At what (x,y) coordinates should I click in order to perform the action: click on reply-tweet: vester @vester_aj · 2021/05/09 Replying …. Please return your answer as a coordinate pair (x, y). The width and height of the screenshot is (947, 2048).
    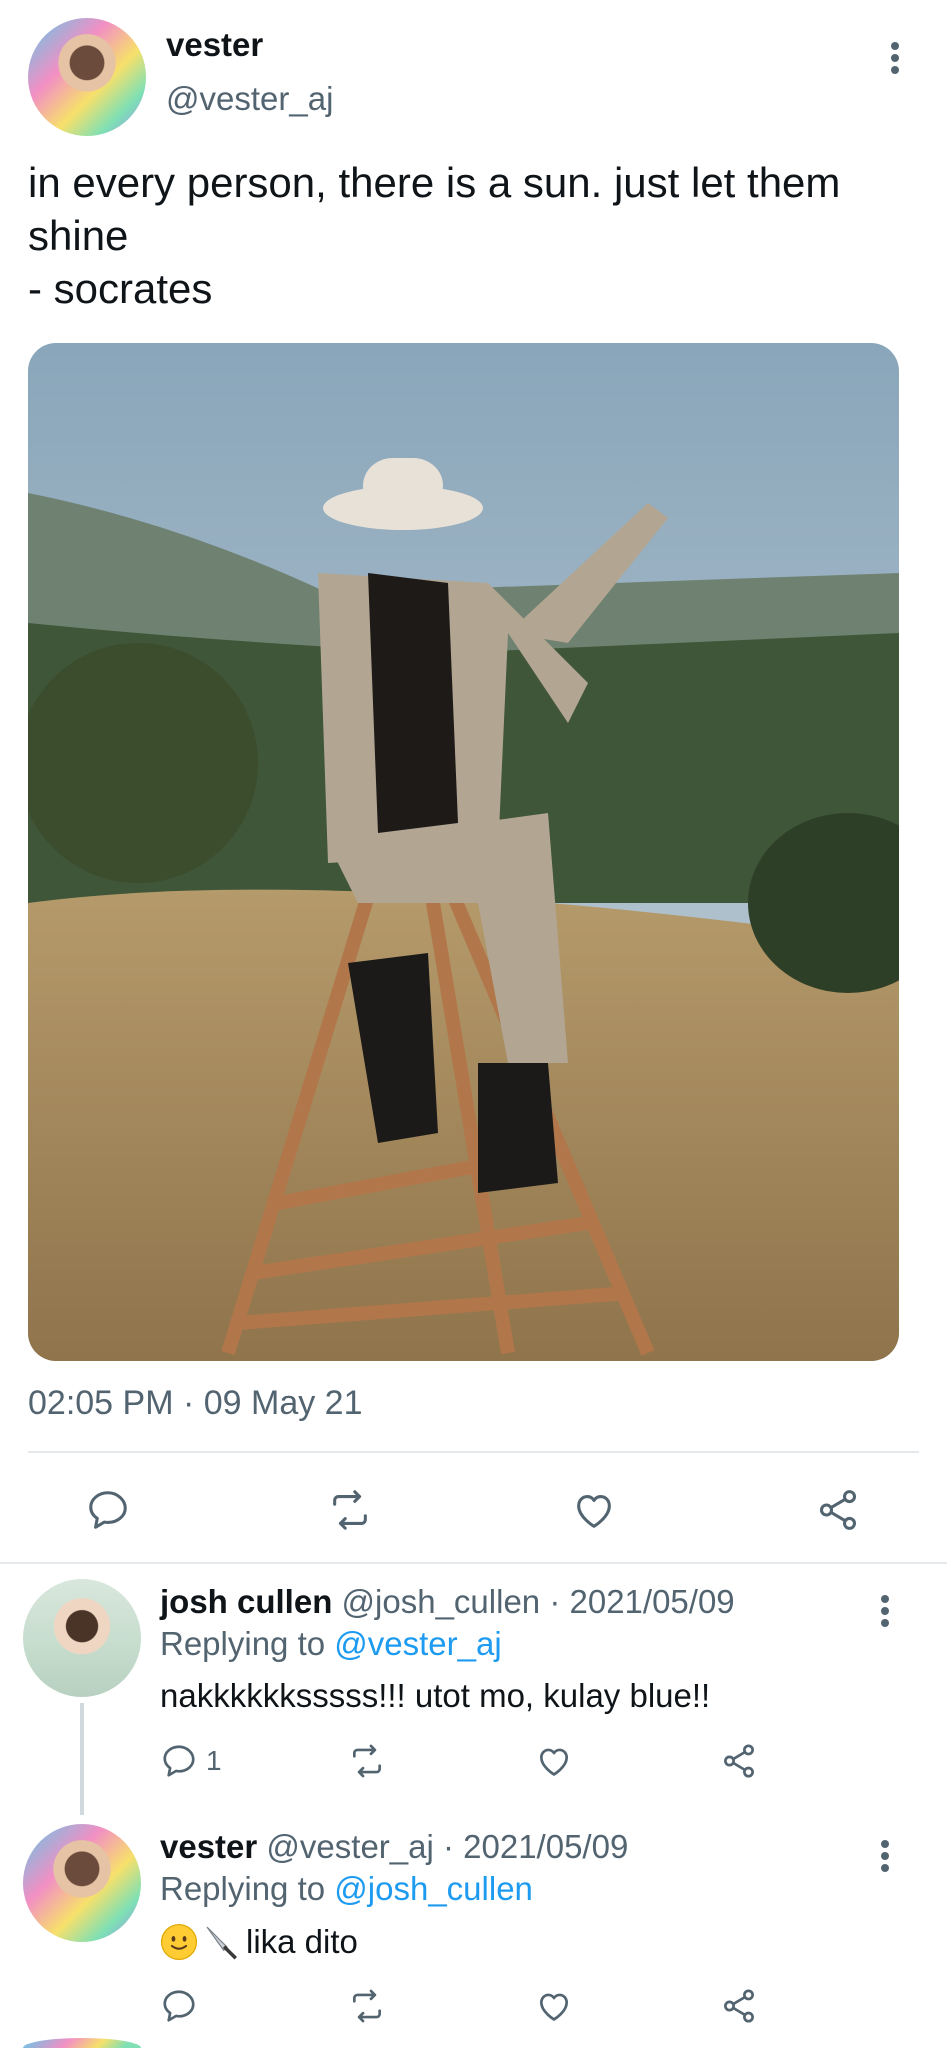
    Looking at the image, I should click on (473, 1934).